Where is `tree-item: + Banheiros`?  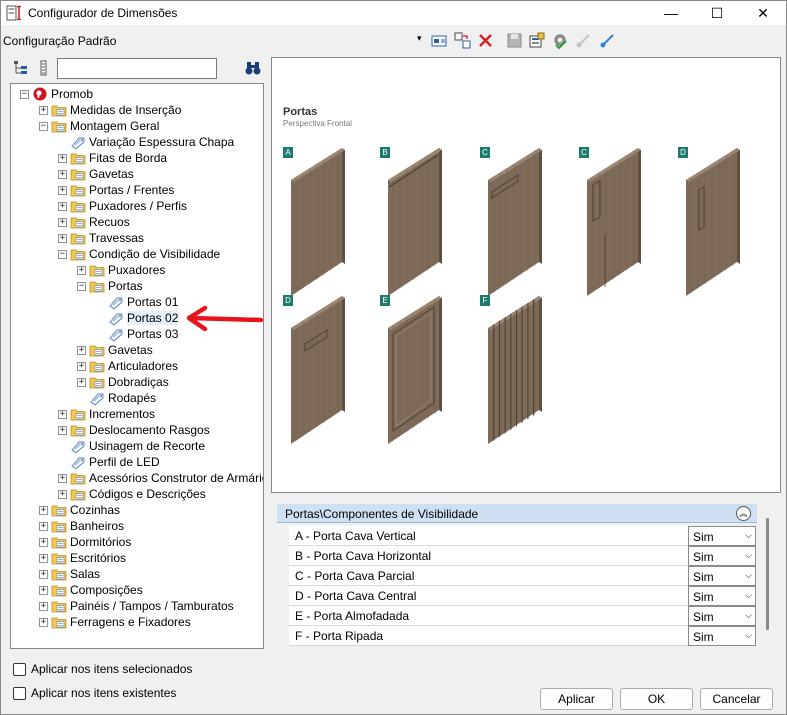 tree-item: + Banheiros is located at coordinates (81, 526).